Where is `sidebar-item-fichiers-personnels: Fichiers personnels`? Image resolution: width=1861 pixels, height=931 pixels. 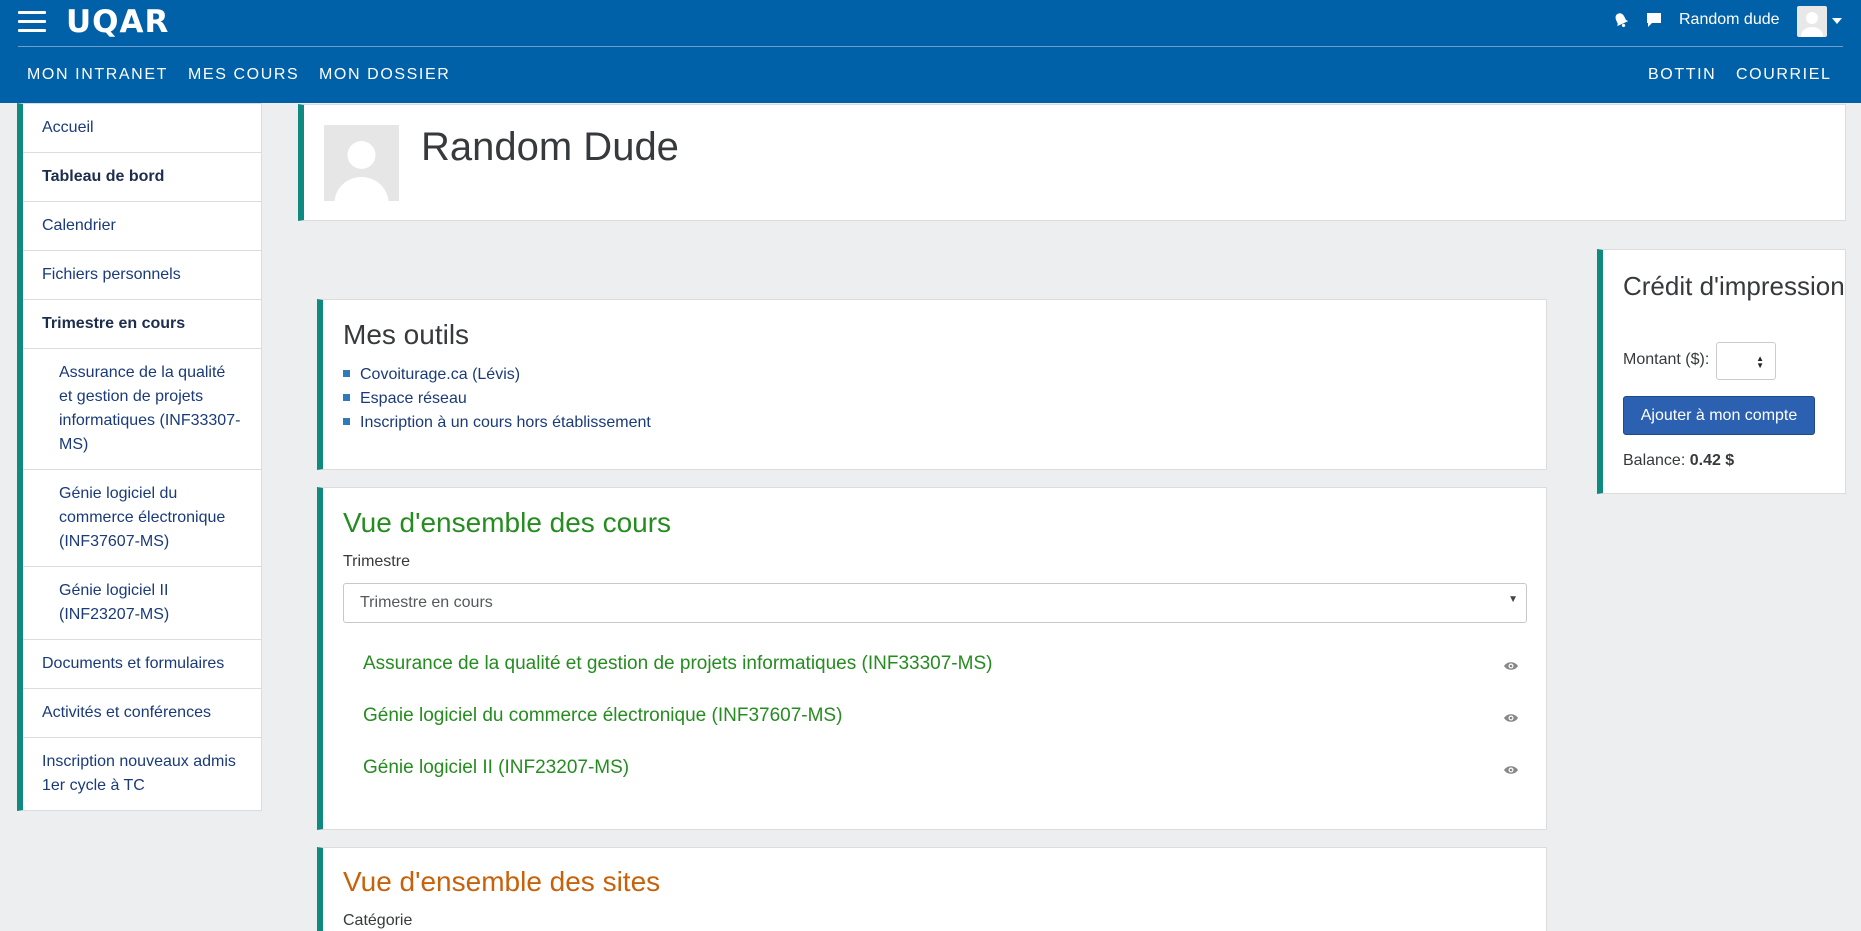
sidebar-item-fichiers-personnels: Fichiers personnels is located at coordinates (142, 275).